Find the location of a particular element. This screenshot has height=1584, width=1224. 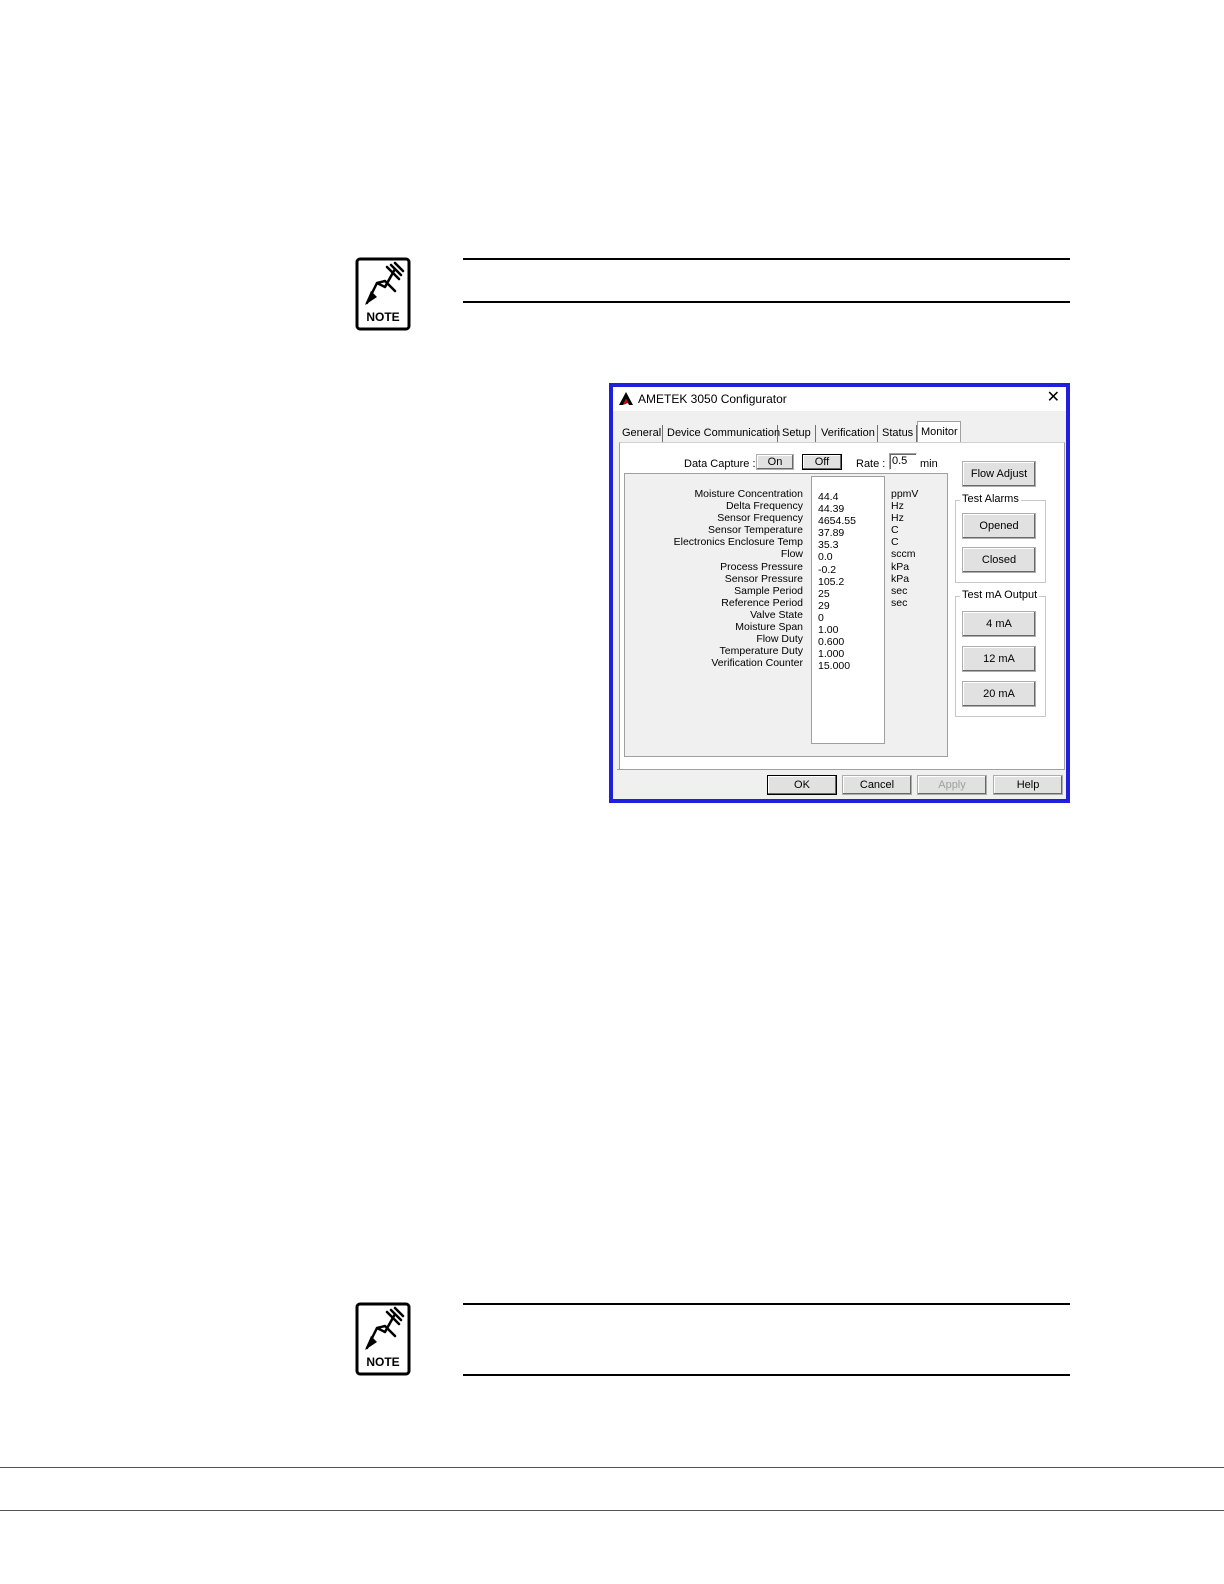

tab-monitor: Monitor is located at coordinates (939, 432).